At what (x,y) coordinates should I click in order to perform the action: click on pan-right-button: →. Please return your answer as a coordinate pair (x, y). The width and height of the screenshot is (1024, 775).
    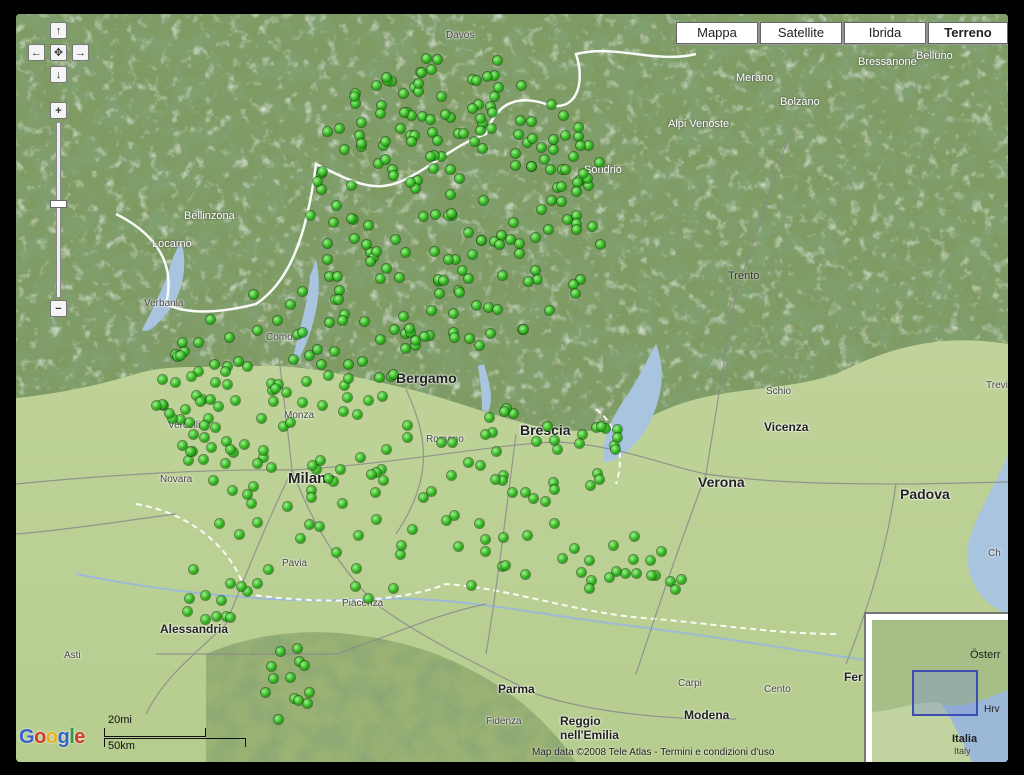
    Looking at the image, I should click on (80, 52).